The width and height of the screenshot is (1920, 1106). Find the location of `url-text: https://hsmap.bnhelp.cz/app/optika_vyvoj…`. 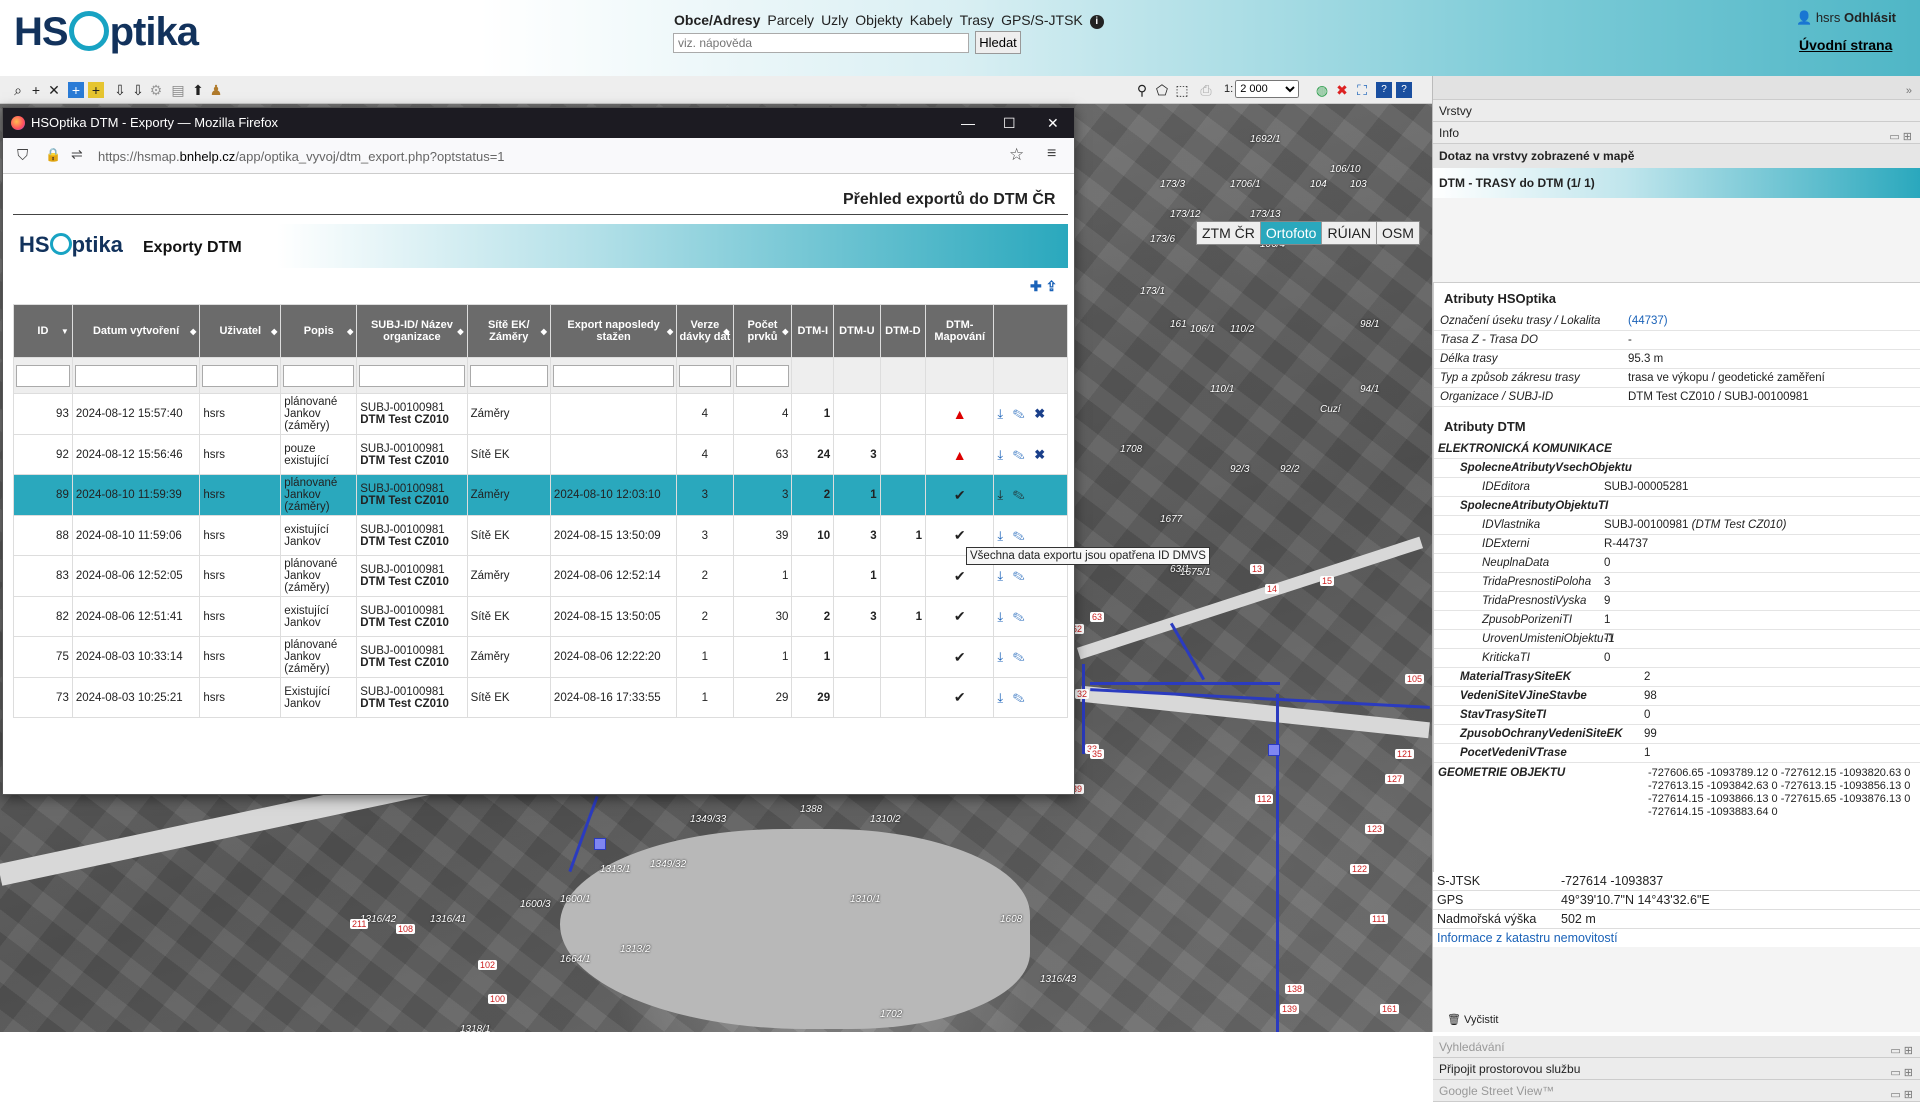

url-text: https://hsmap.bnhelp.cz/app/optika_vyvoj… is located at coordinates (301, 156).